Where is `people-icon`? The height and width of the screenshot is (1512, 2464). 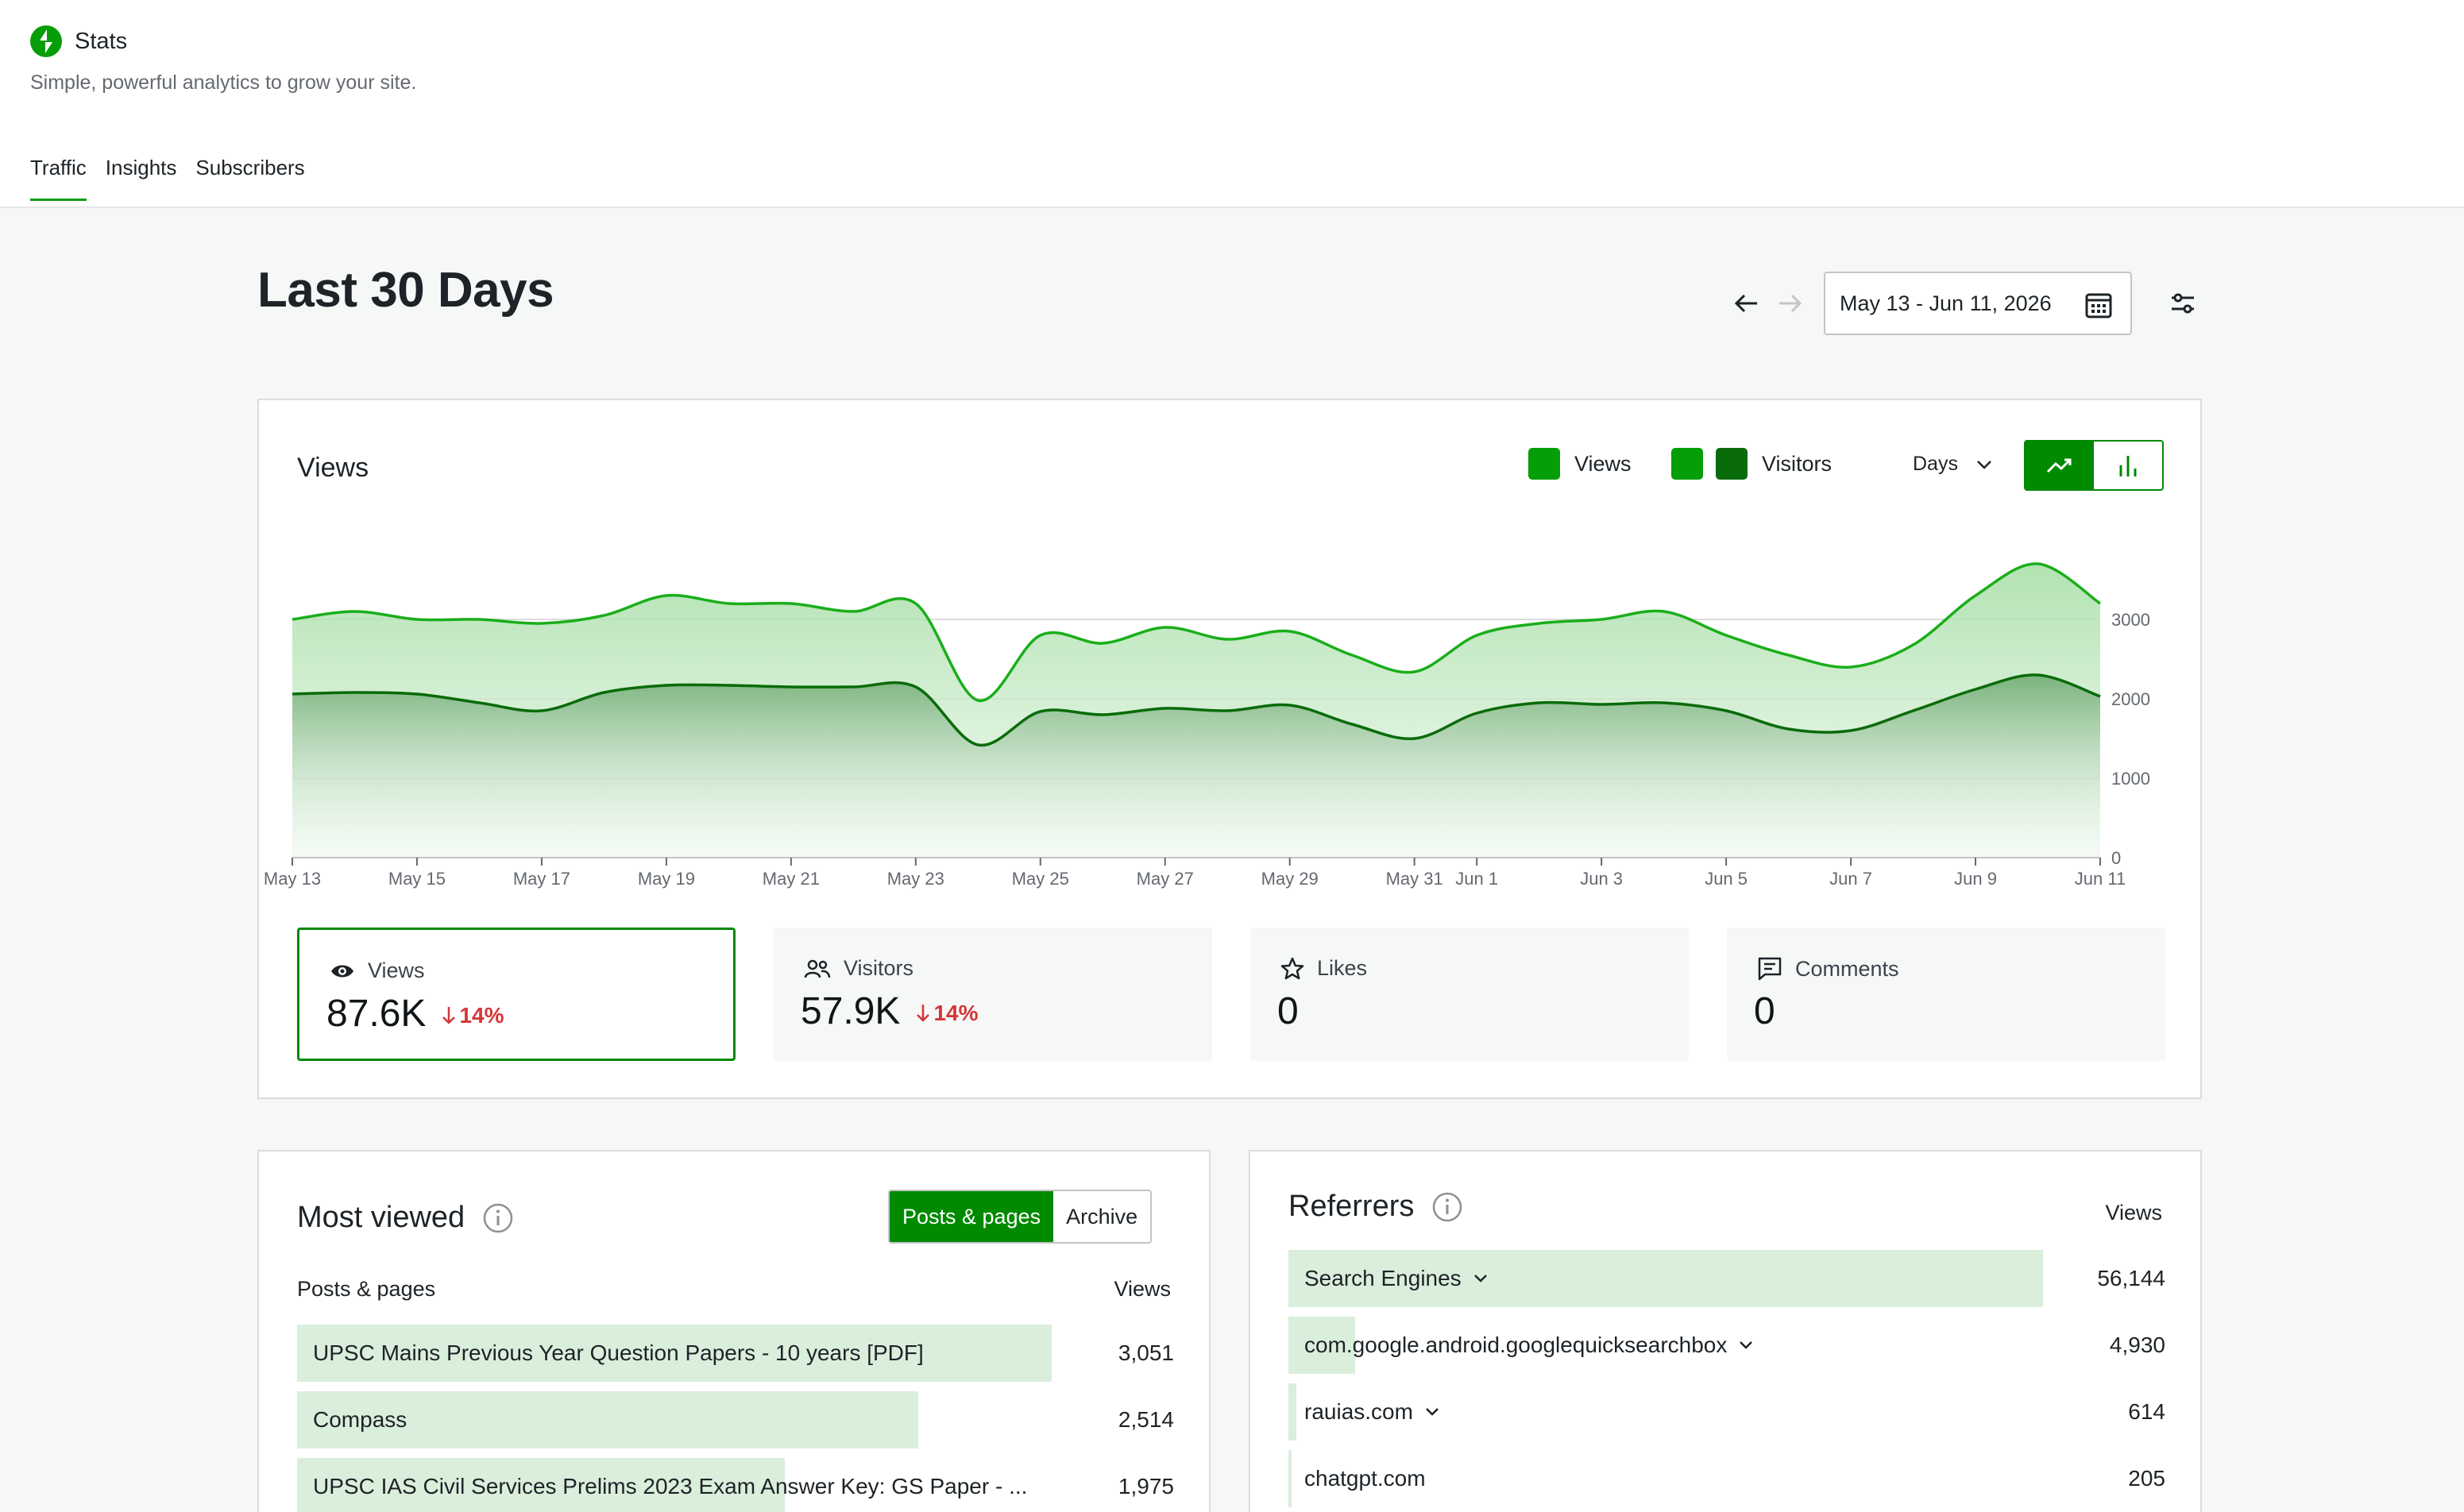 people-icon is located at coordinates (817, 968).